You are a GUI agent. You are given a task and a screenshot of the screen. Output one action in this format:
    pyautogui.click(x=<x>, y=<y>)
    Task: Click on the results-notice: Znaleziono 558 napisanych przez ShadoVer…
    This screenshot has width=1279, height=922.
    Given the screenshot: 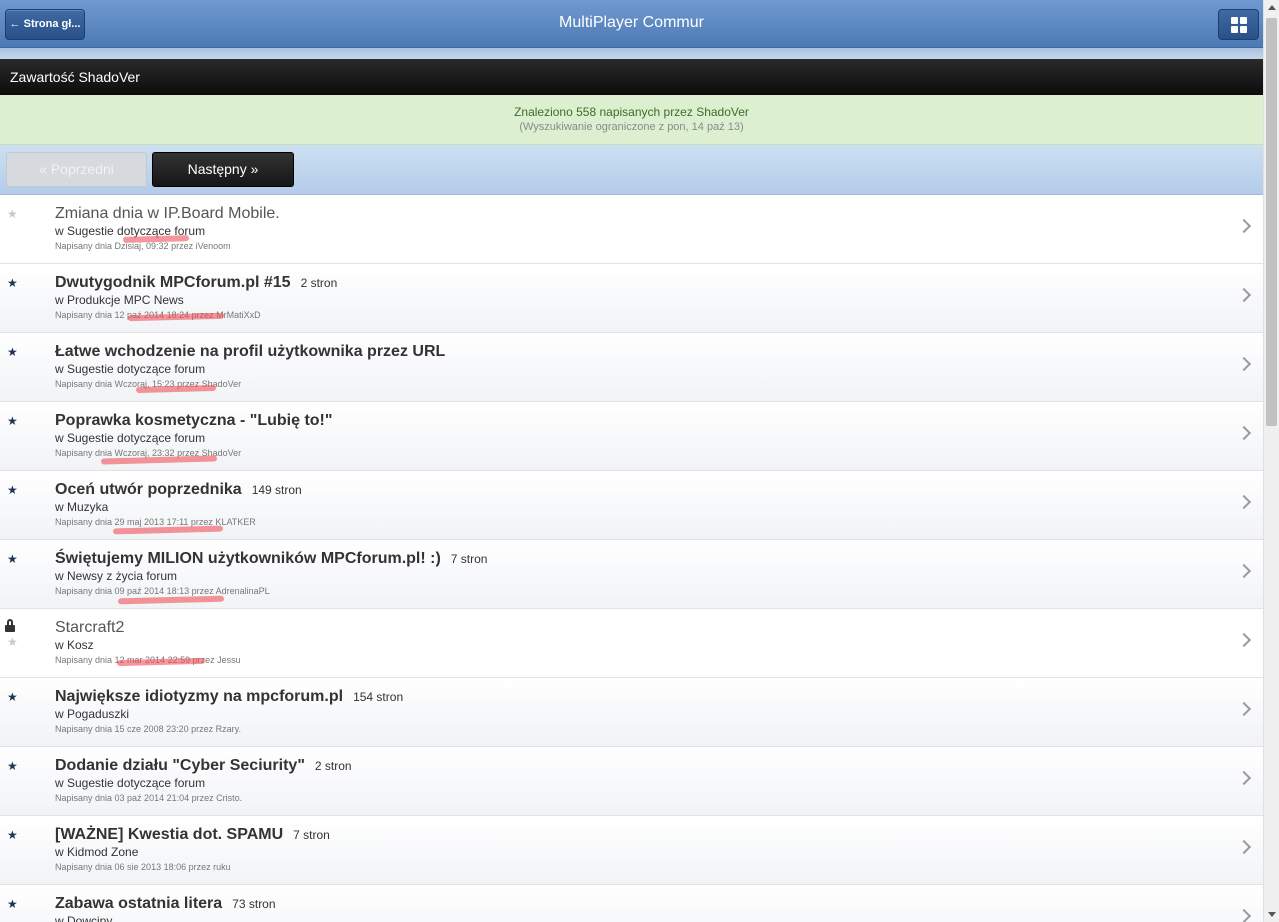 What is the action you would take?
    pyautogui.click(x=631, y=120)
    